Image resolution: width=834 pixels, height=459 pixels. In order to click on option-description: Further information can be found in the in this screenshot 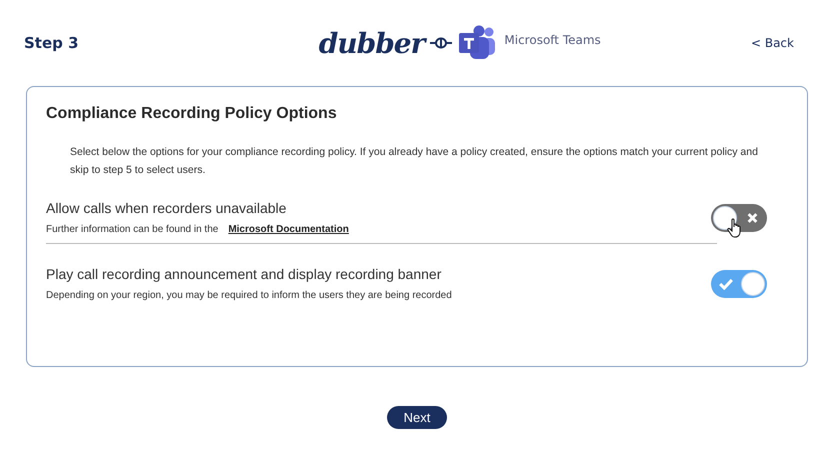, I will do `click(132, 229)`.